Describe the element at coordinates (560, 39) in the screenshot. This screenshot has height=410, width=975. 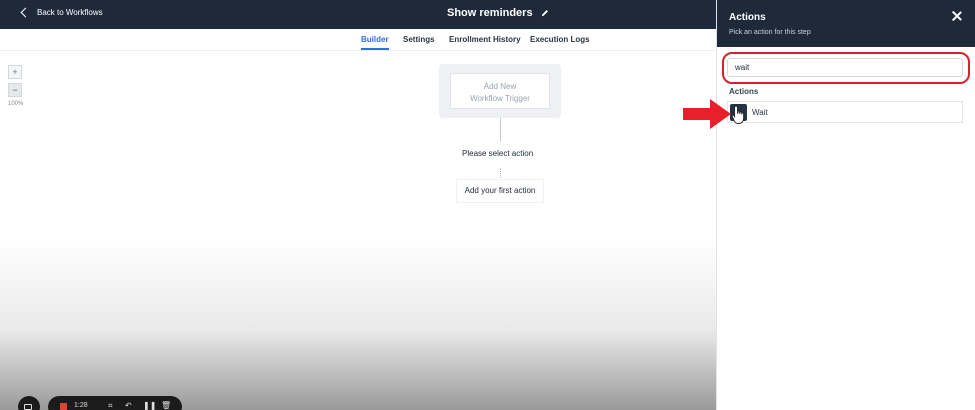
I see `tab-execution-logs: Execution Logs` at that location.